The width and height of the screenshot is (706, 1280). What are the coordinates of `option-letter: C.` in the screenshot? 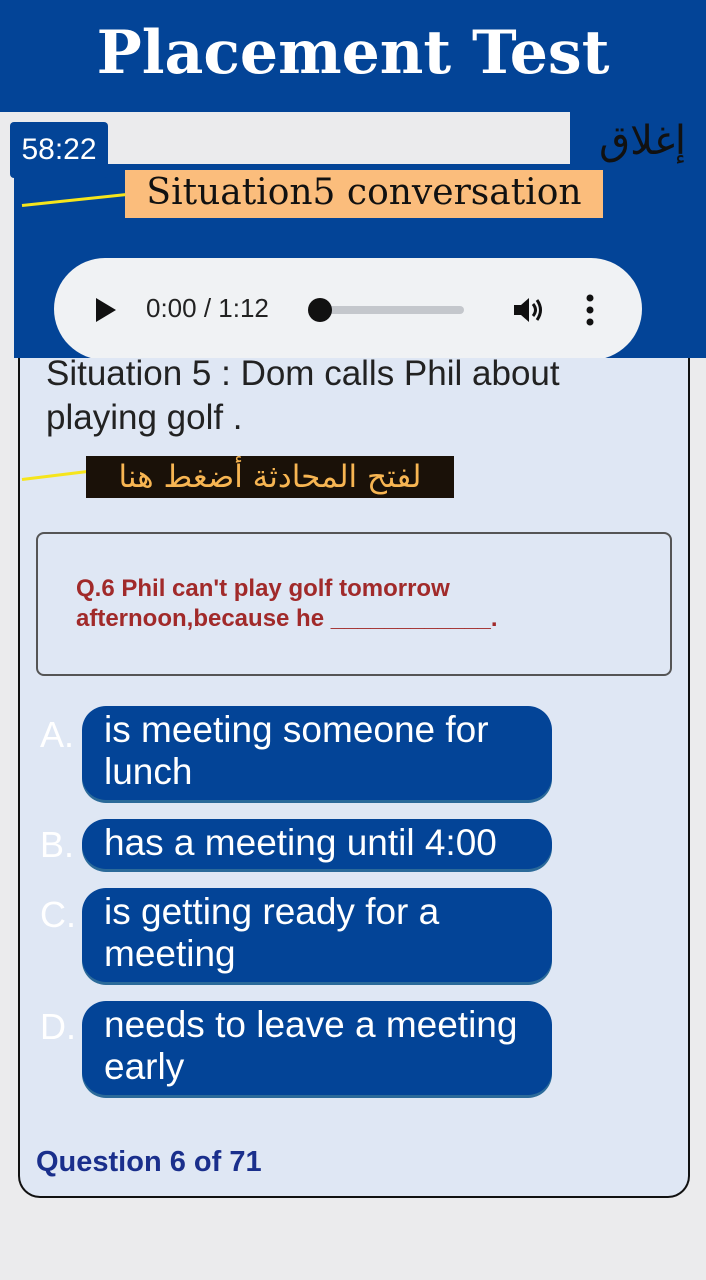 It's located at (58, 914).